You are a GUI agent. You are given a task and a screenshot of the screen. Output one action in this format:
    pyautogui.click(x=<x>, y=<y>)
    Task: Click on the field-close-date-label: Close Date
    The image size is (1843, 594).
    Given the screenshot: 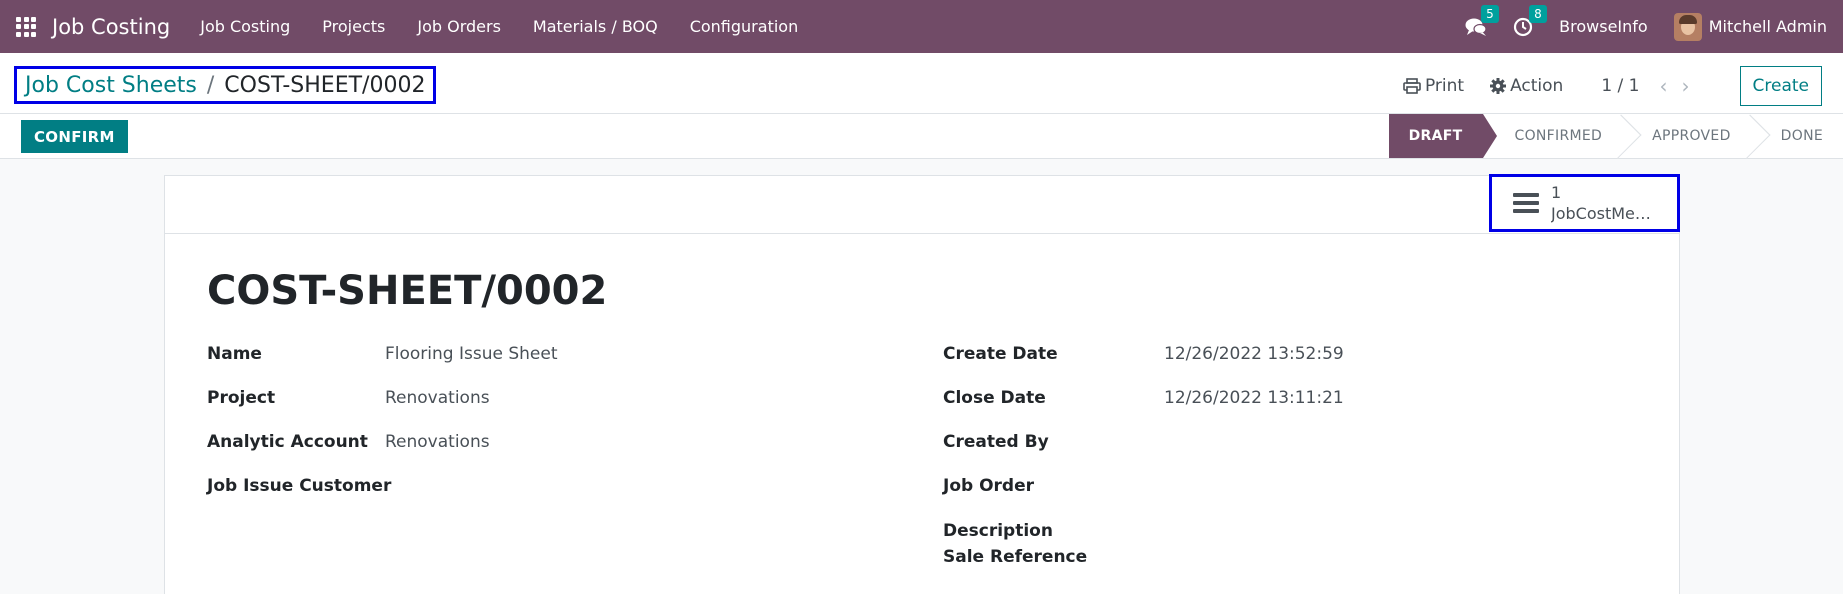 What is the action you would take?
    pyautogui.click(x=994, y=398)
    